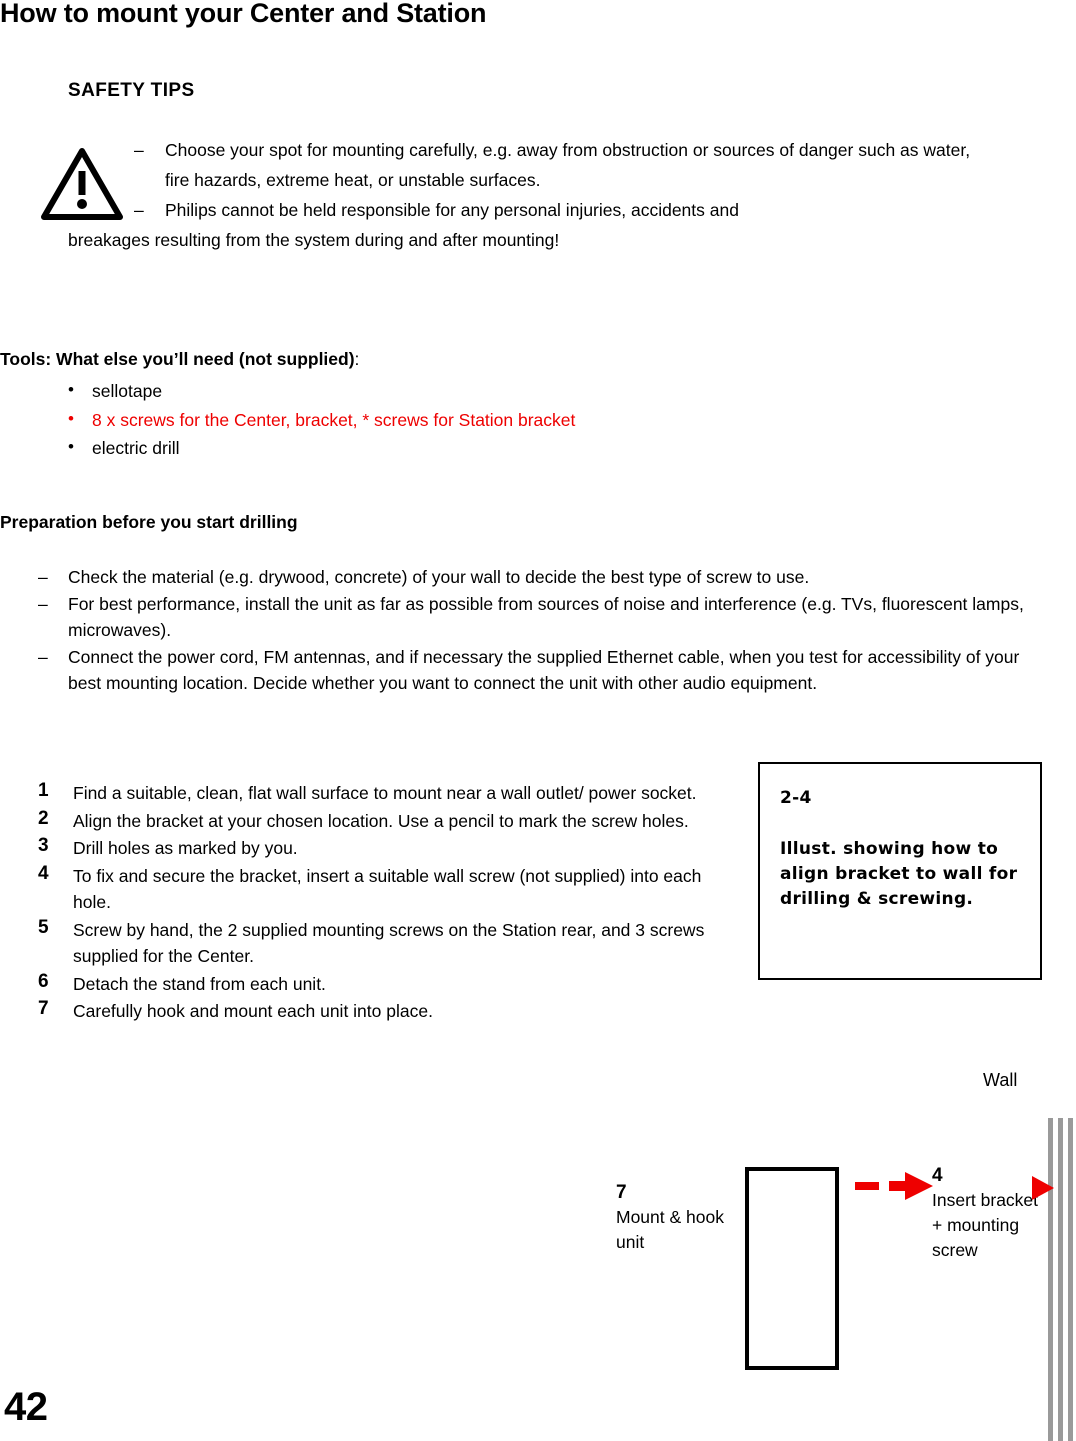  I want to click on safety-tips-heading: SAFETY TIPS, so click(131, 90).